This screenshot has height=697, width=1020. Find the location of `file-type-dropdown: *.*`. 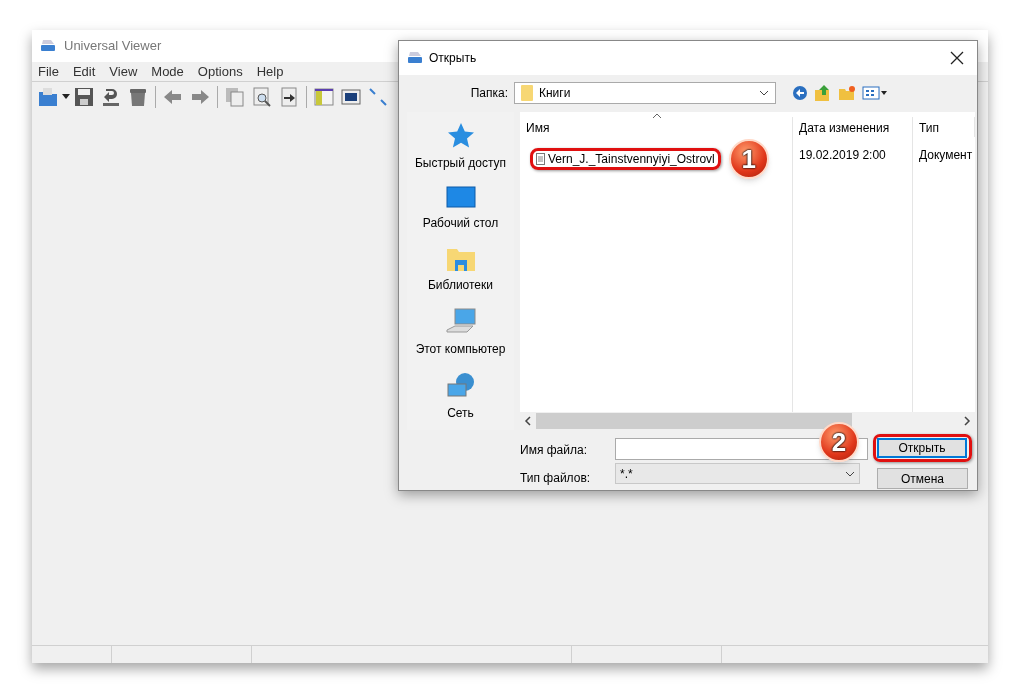

file-type-dropdown: *.* is located at coordinates (737, 473).